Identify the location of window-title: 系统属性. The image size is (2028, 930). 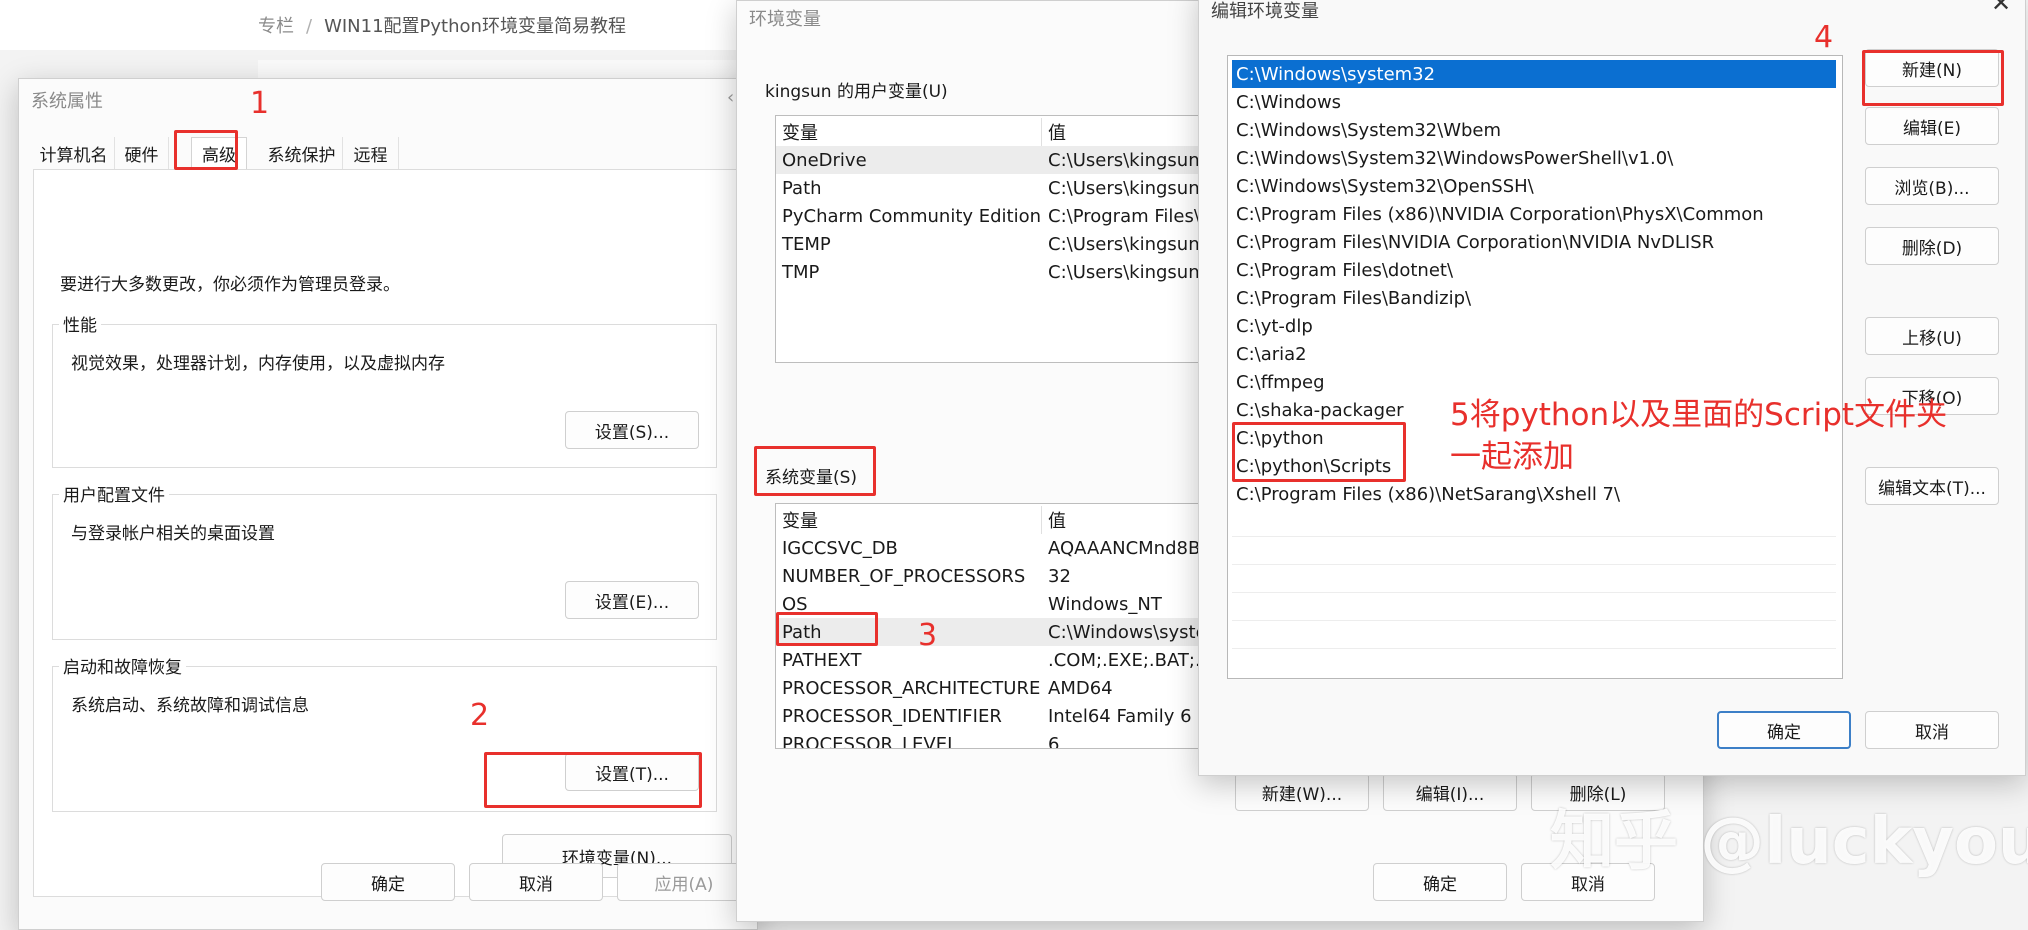
(67, 101).